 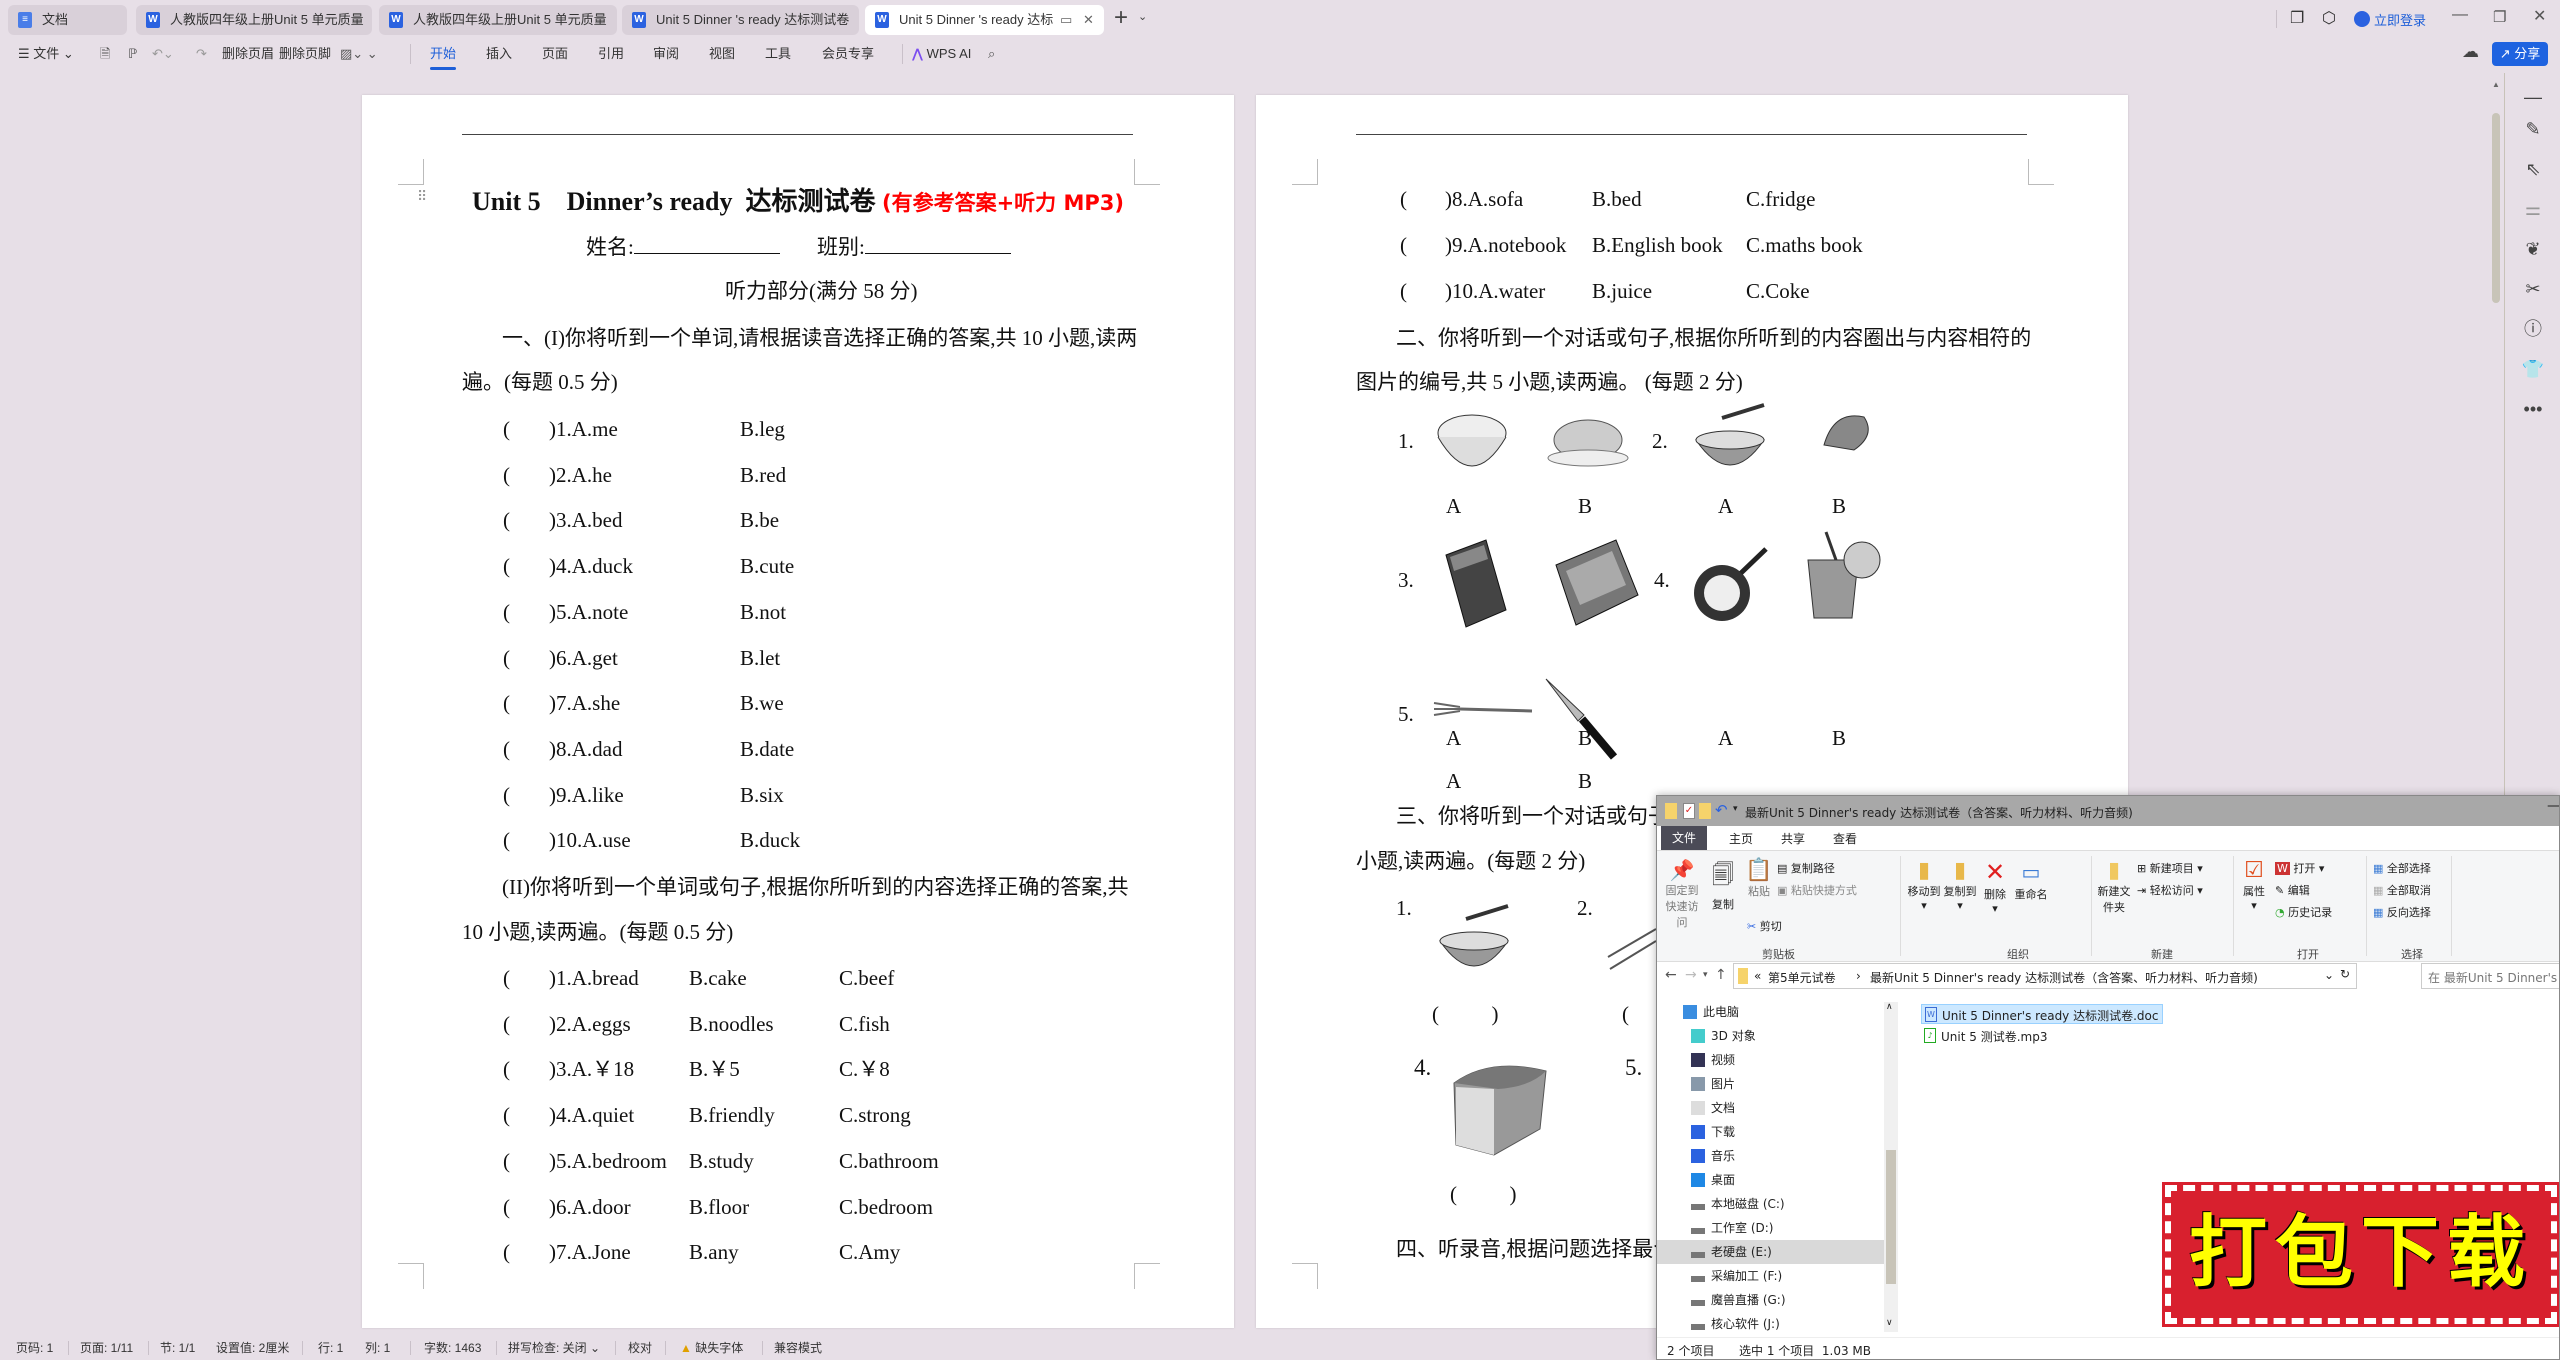 What do you see at coordinates (1772, 1036) in the screenshot?
I see `nav-item: 3D 对象` at bounding box center [1772, 1036].